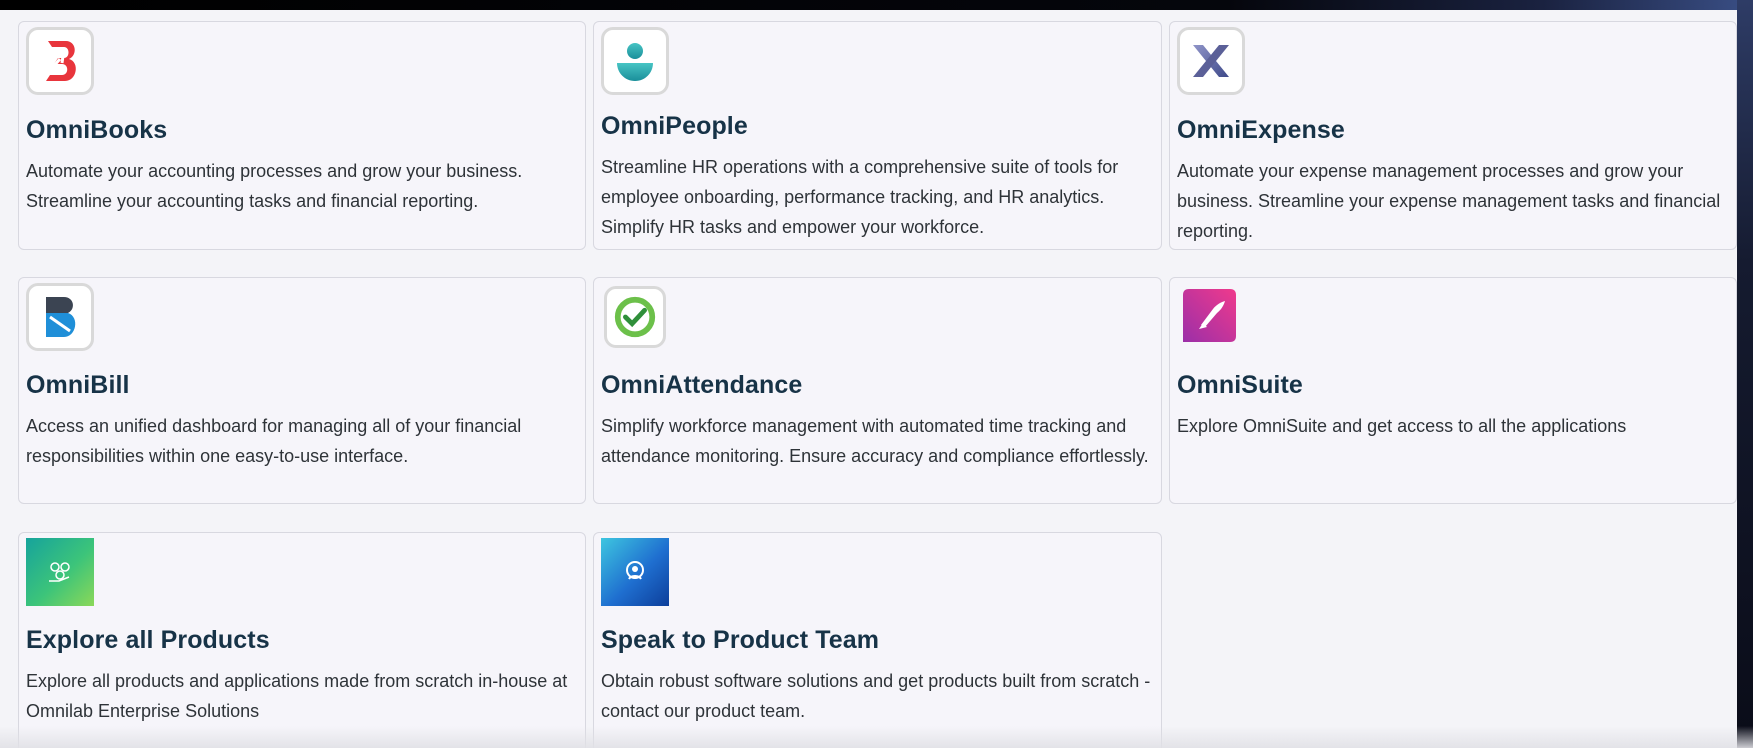 Image resolution: width=1753 pixels, height=748 pixels. I want to click on top-window-edge, so click(876, 5).